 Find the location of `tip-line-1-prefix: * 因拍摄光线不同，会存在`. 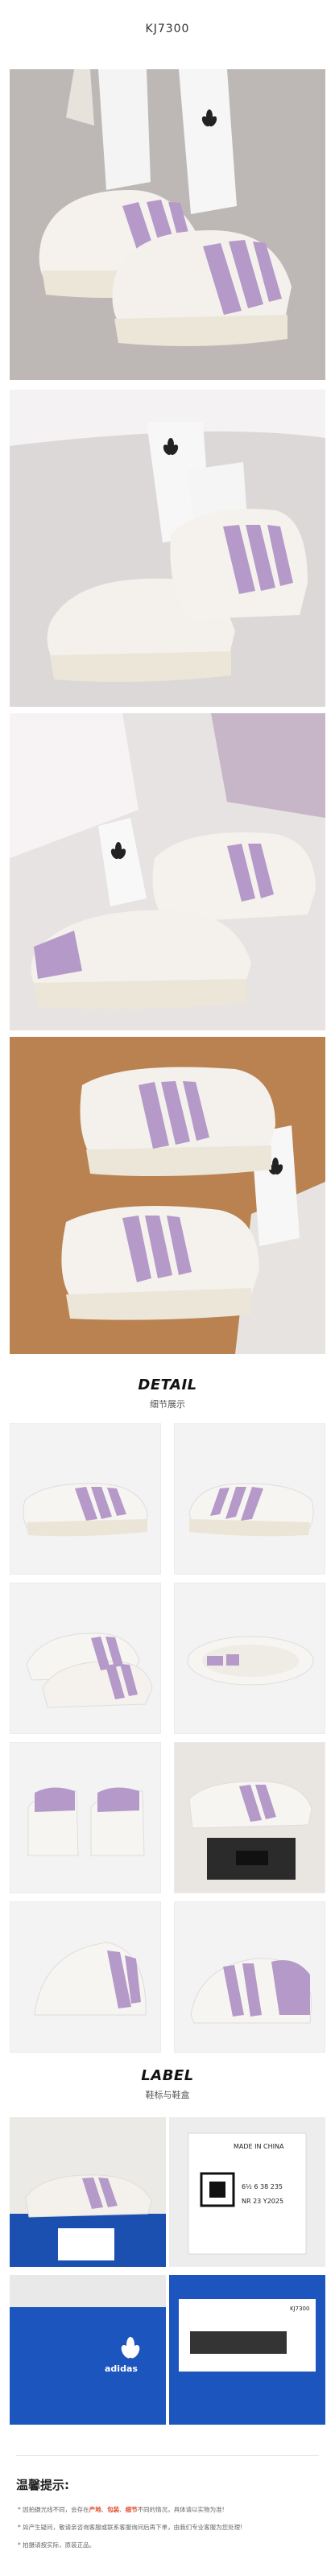

tip-line-1-prefix: * 因拍摄光线不同，会存在 is located at coordinates (53, 2509).